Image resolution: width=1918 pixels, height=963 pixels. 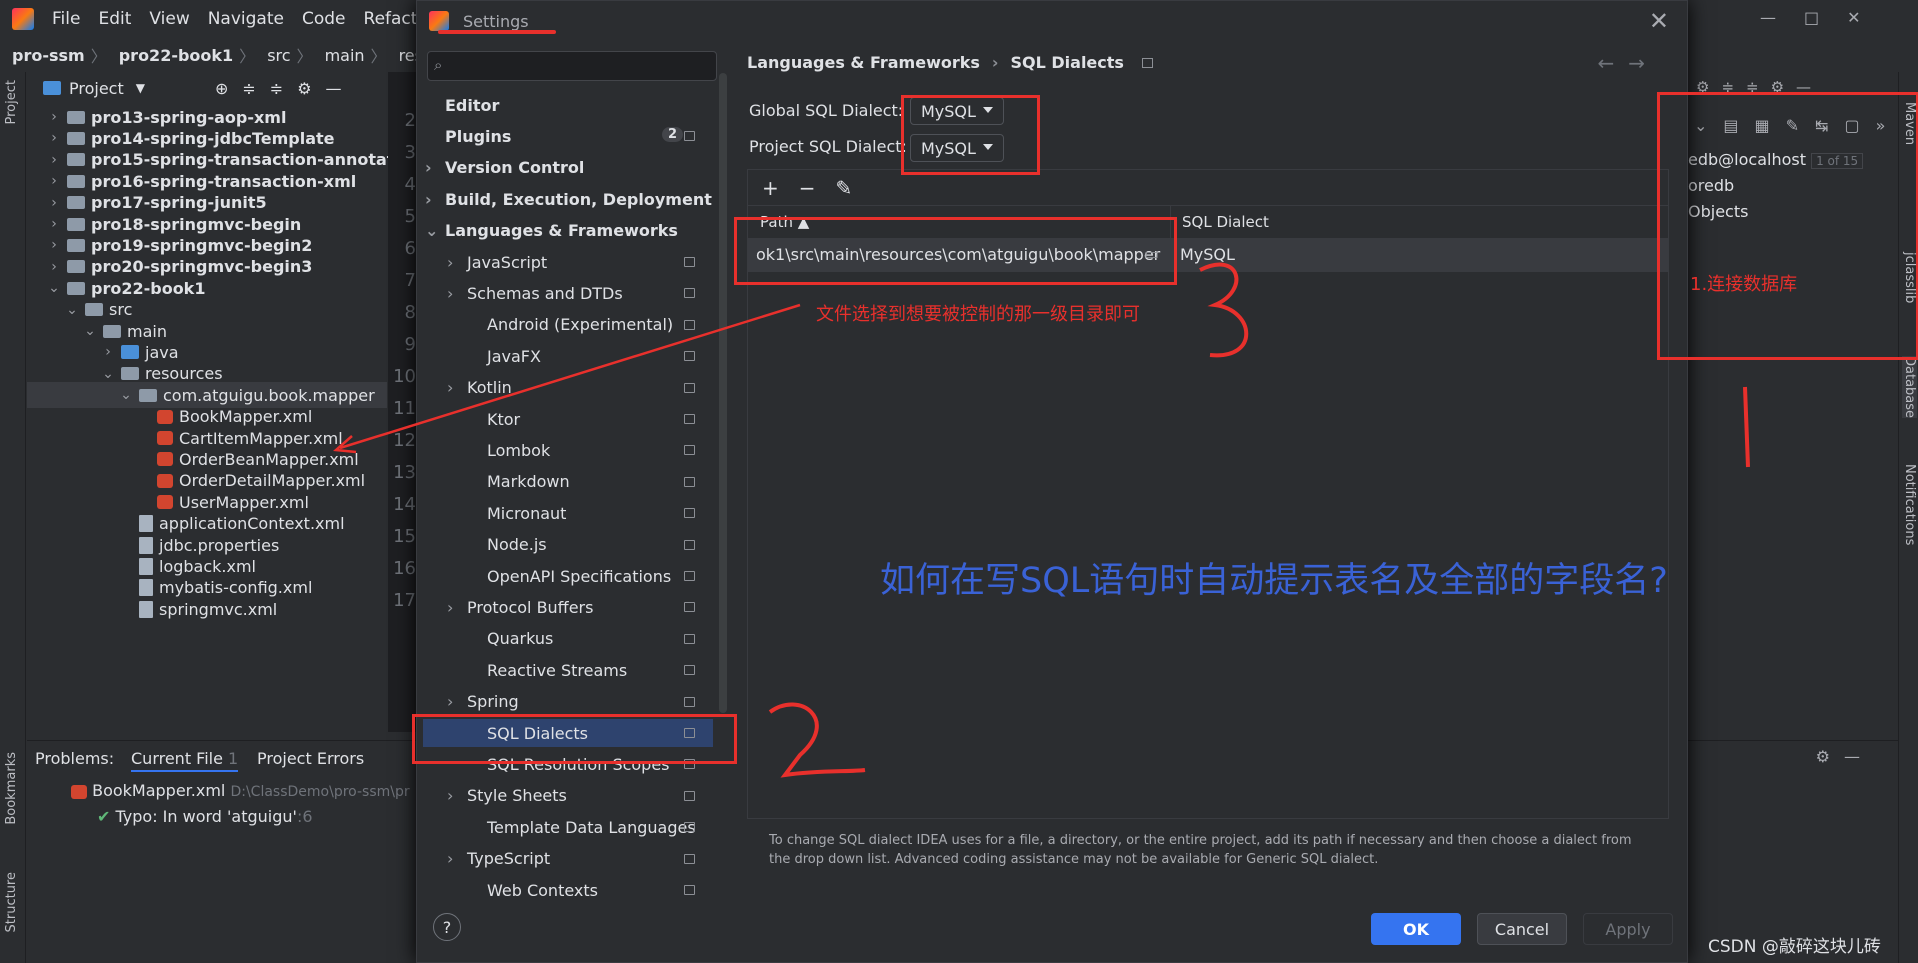 I want to click on question-overlay: 如何在写SQL语句时自动提示表名及全部的字段名?, so click(x=1274, y=581).